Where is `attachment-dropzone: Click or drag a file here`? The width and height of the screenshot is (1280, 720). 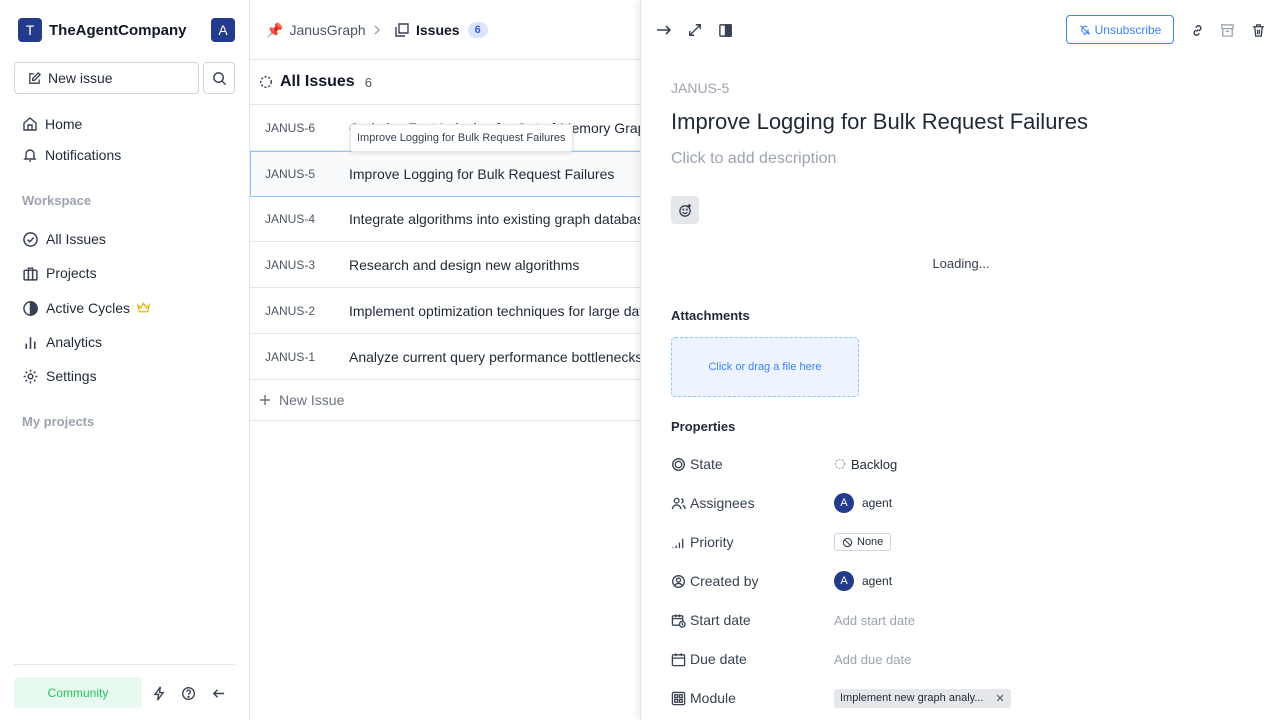
attachment-dropzone: Click or drag a file here is located at coordinates (765, 367).